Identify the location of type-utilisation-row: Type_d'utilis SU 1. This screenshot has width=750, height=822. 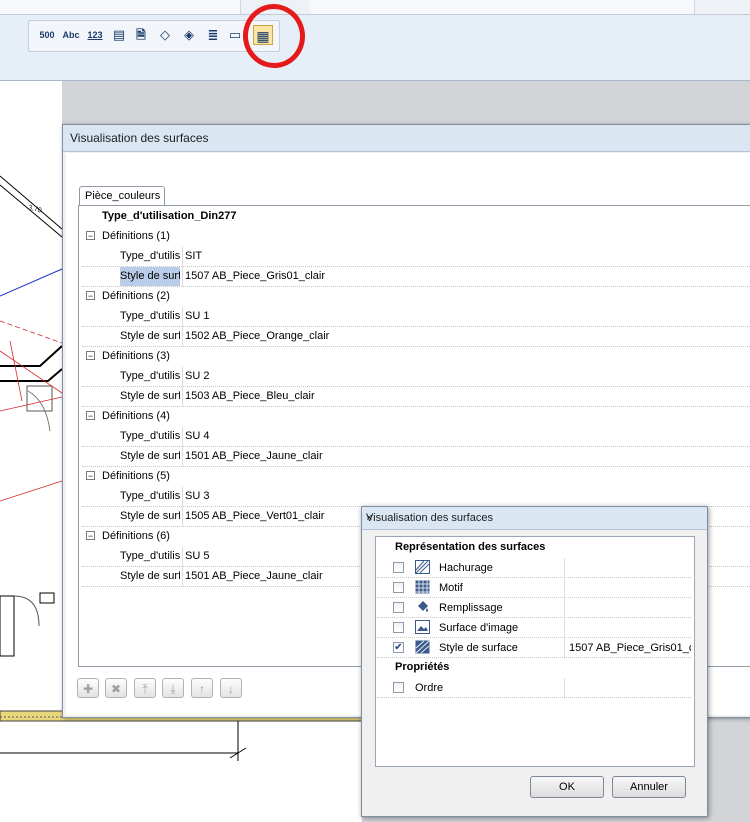
(416, 317).